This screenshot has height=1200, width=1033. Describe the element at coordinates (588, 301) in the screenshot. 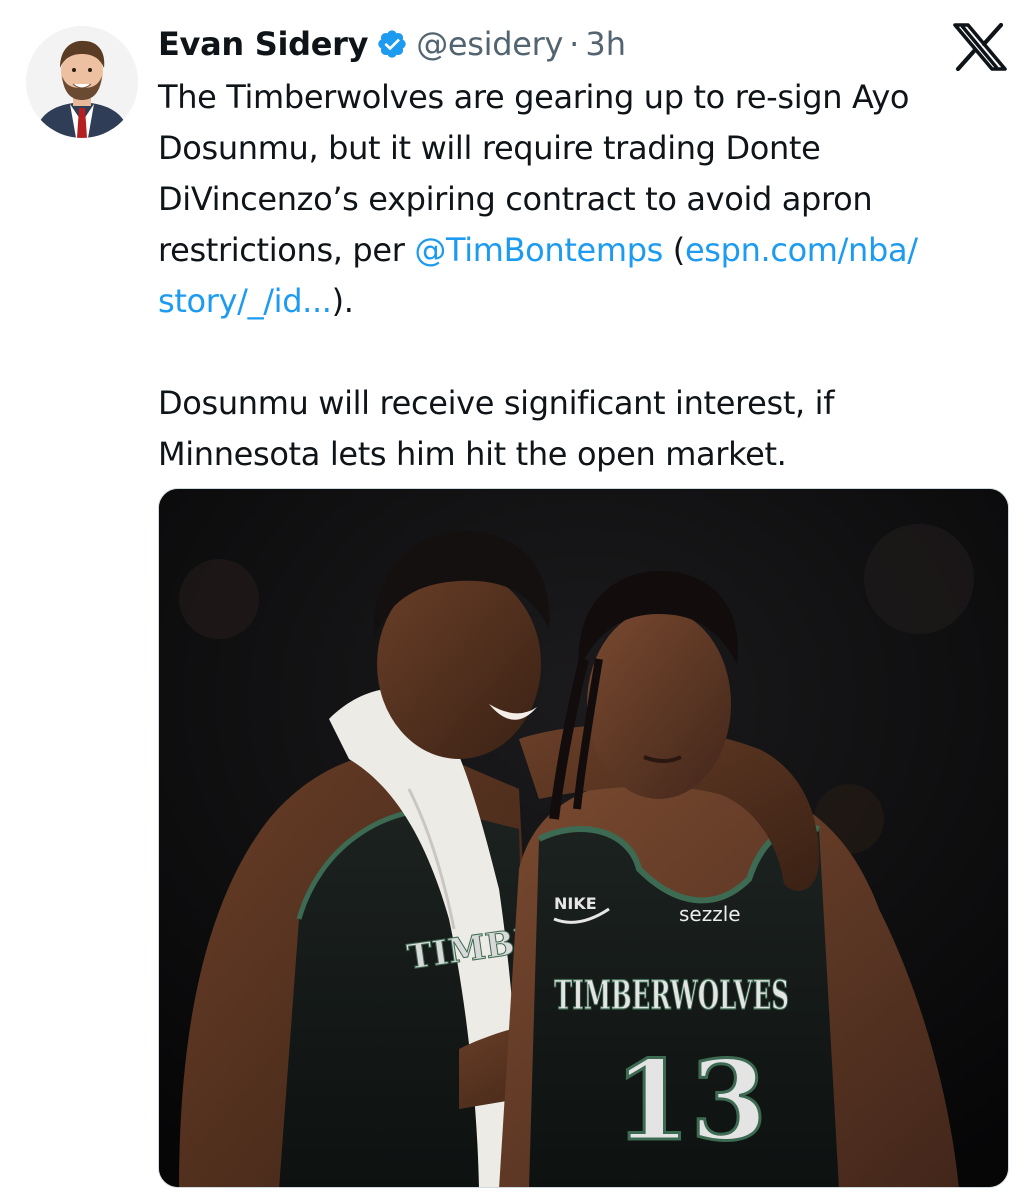

I see `tweet-text-line: story/_/id...).` at that location.